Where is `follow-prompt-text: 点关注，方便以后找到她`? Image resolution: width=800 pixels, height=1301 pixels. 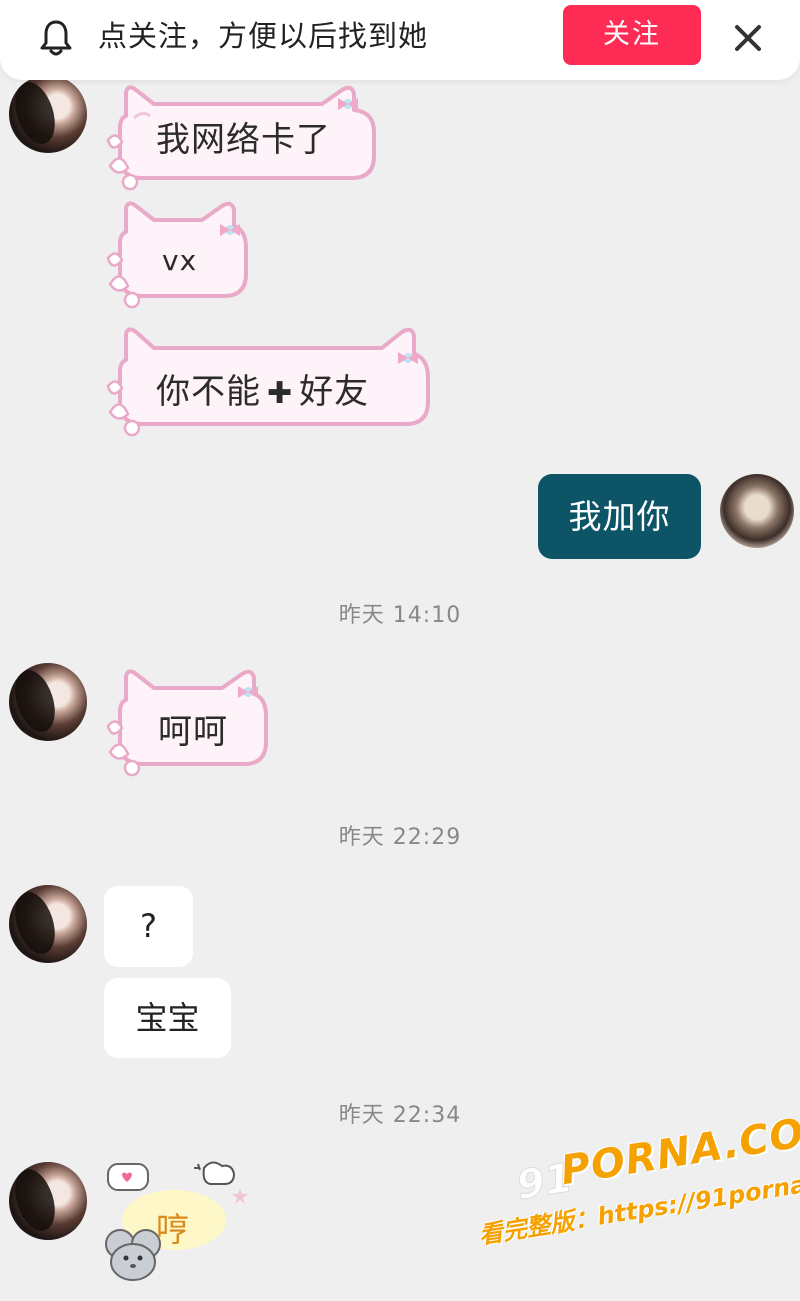 follow-prompt-text: 点关注，方便以后找到她 is located at coordinates (263, 36).